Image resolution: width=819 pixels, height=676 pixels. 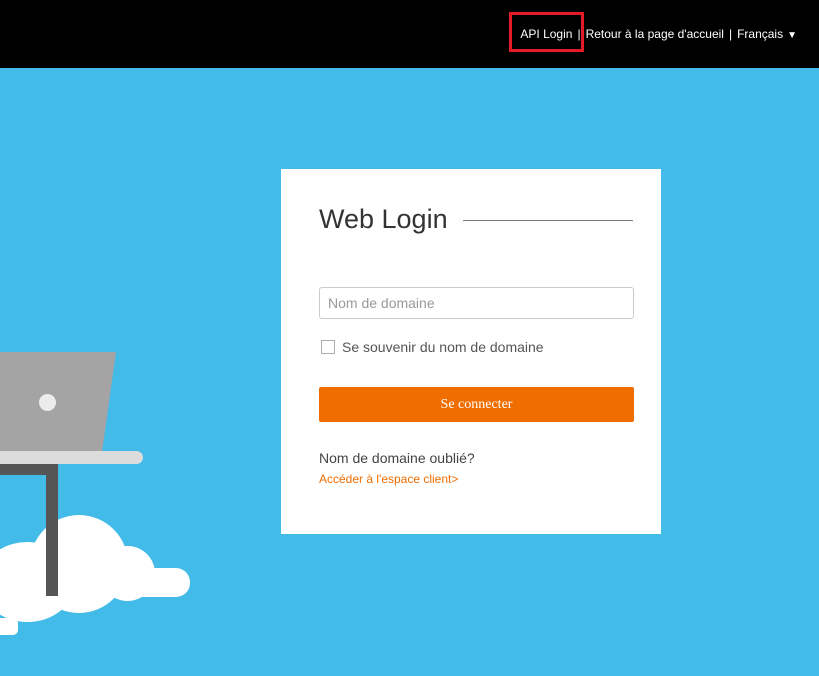 I want to click on desk-leg, so click(x=52, y=530).